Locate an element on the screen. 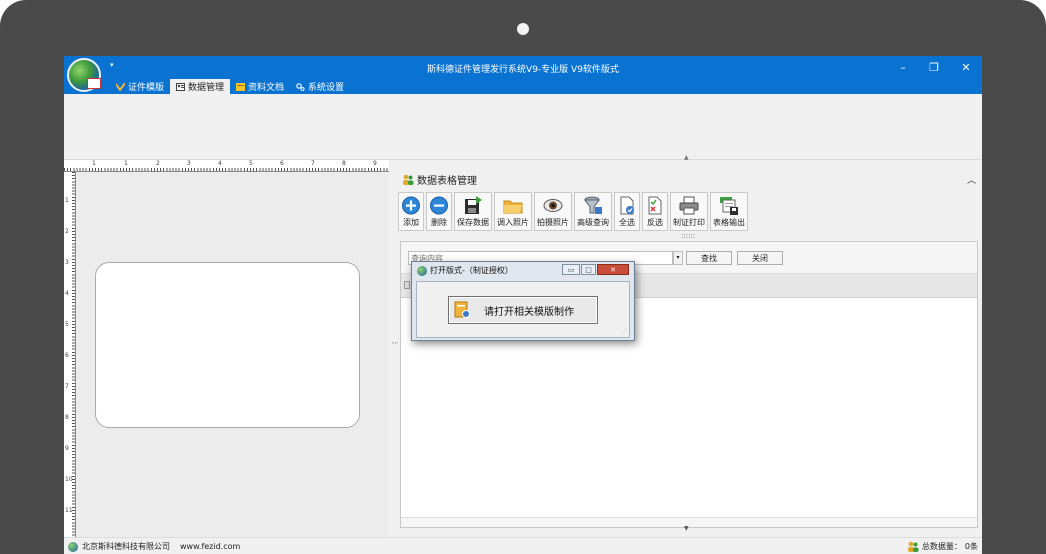 The height and width of the screenshot is (554, 1046). panel-title: 数据表格管理 is located at coordinates (447, 181).